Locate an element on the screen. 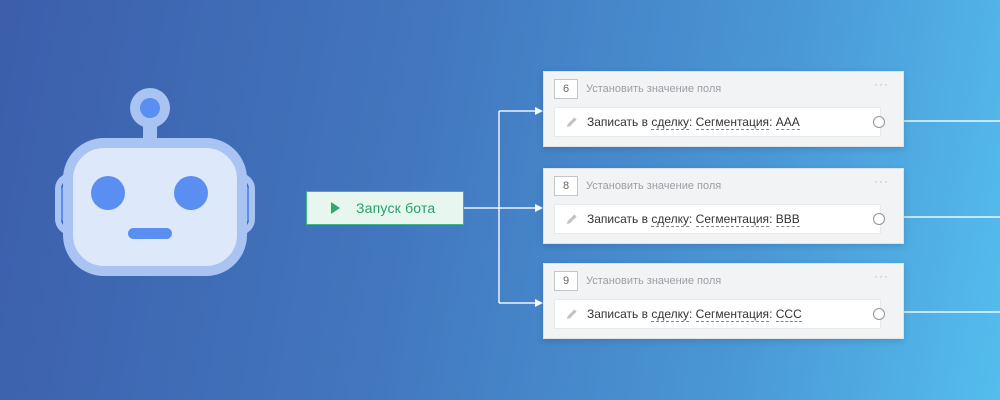 The height and width of the screenshot is (400, 1000). step-number: 8 is located at coordinates (566, 186).